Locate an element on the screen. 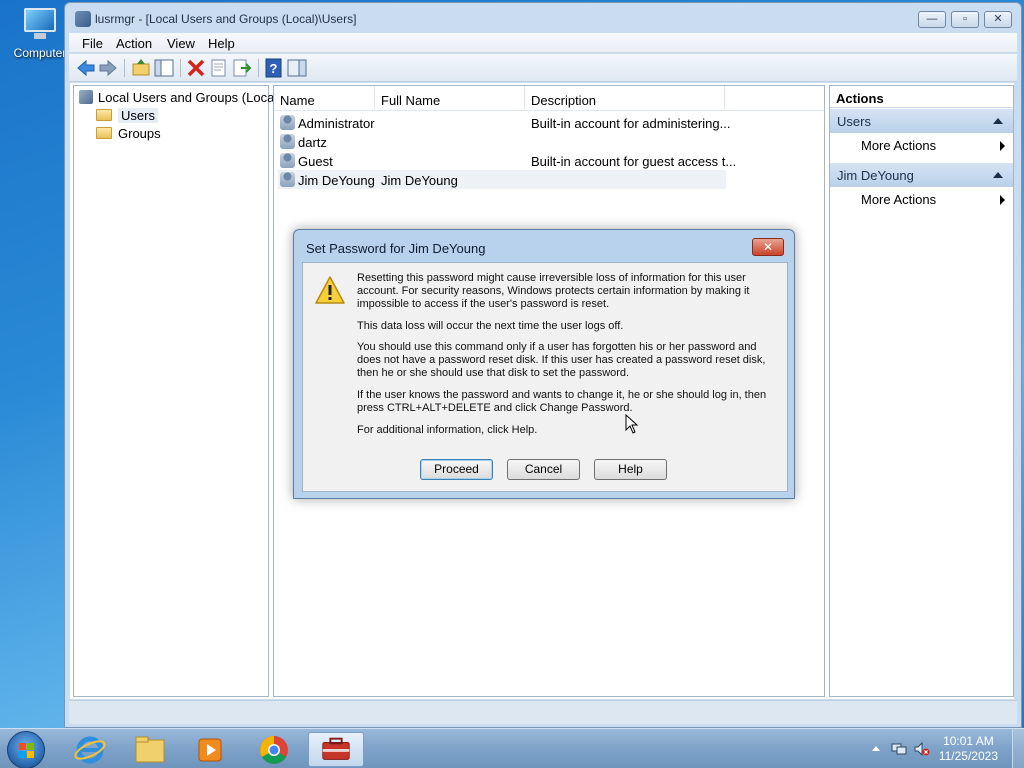 The width and height of the screenshot is (1024, 768). help-button: Help is located at coordinates (630, 469).